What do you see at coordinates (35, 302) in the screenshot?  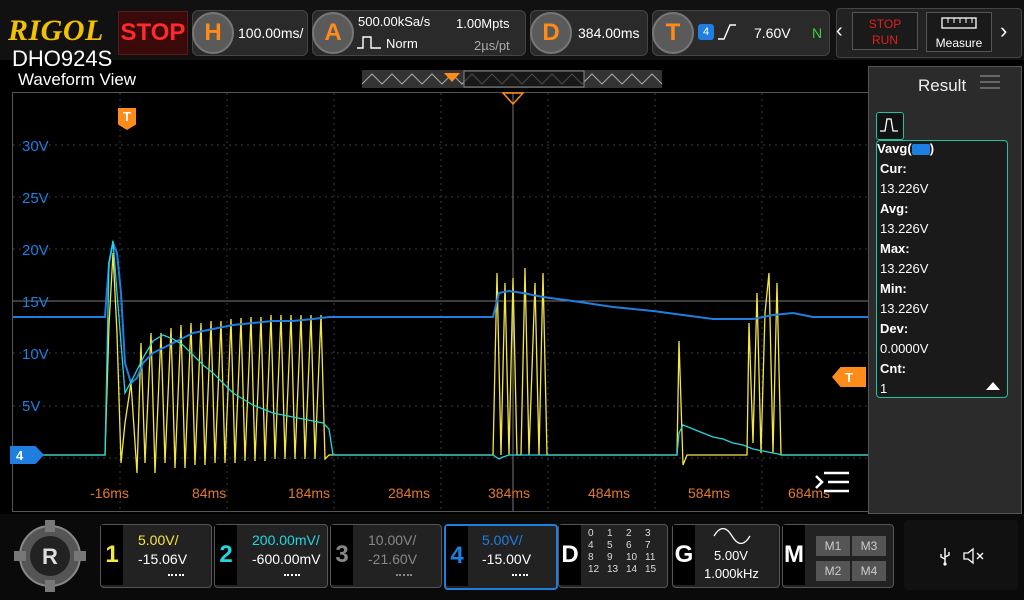 I see `y-label-15v: 15V` at bounding box center [35, 302].